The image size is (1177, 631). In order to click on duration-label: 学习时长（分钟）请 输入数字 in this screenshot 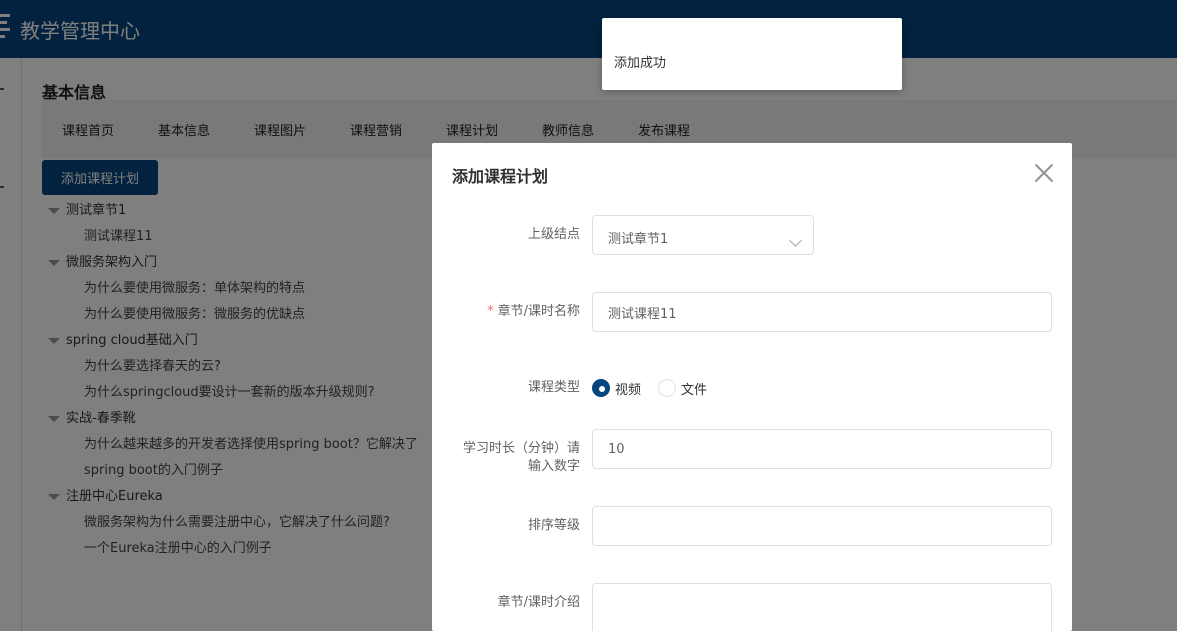, I will do `click(516, 458)`.